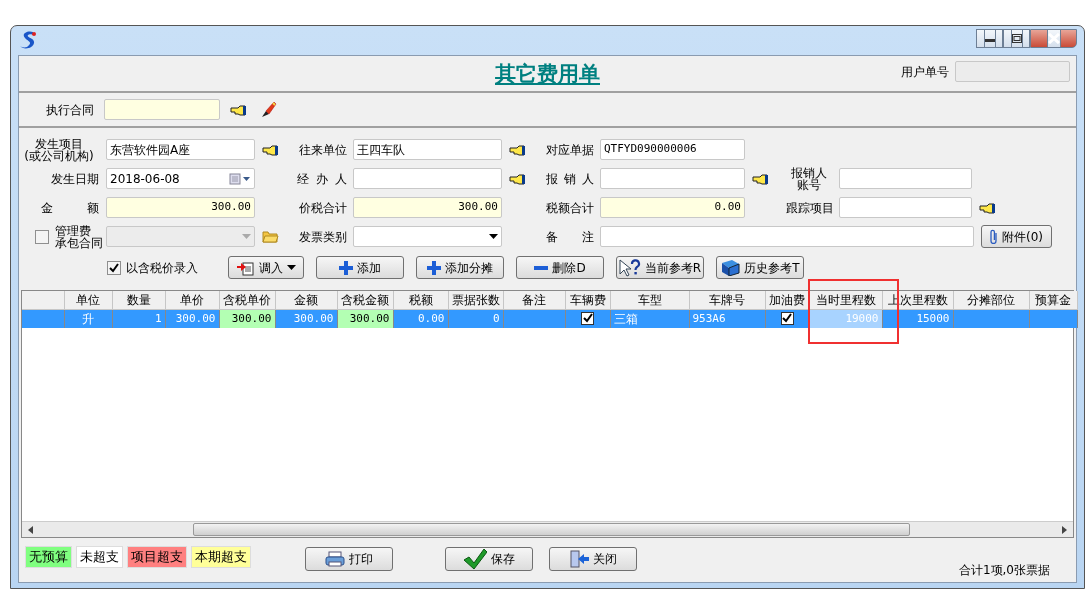 The width and height of the screenshot is (1090, 589). What do you see at coordinates (180, 178) in the screenshot?
I see `date-field: 2018-06-08` at bounding box center [180, 178].